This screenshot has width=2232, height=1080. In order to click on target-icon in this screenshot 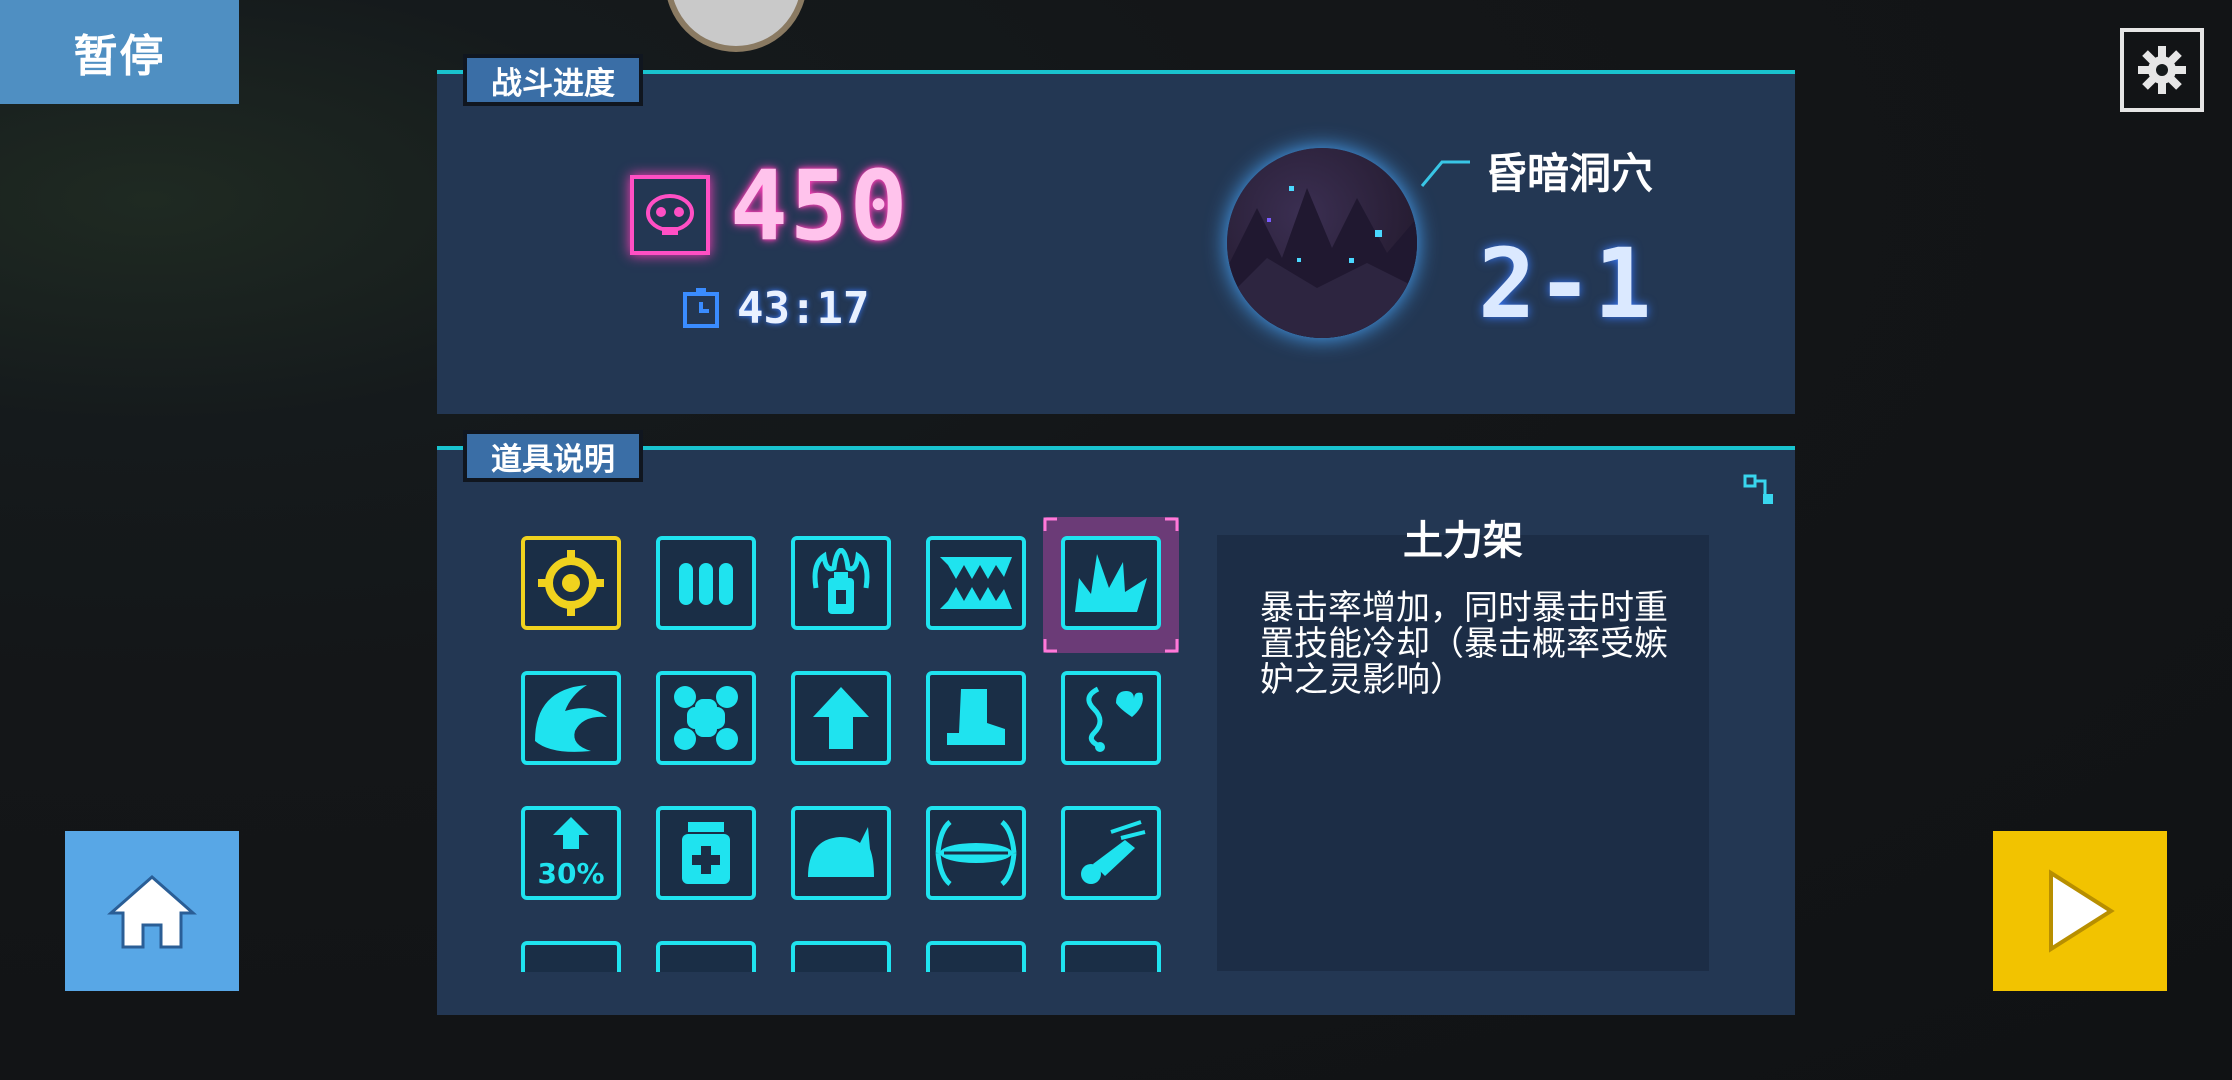, I will do `click(571, 583)`.